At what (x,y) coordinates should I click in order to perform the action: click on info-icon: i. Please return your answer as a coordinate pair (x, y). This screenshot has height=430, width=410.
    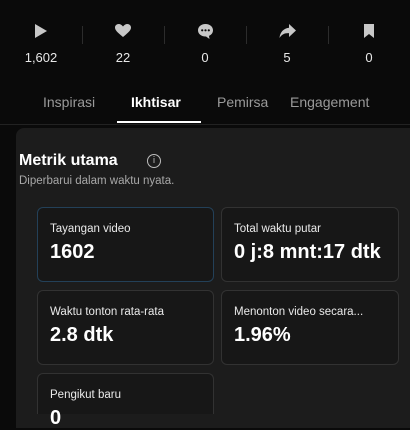
    Looking at the image, I should click on (154, 161).